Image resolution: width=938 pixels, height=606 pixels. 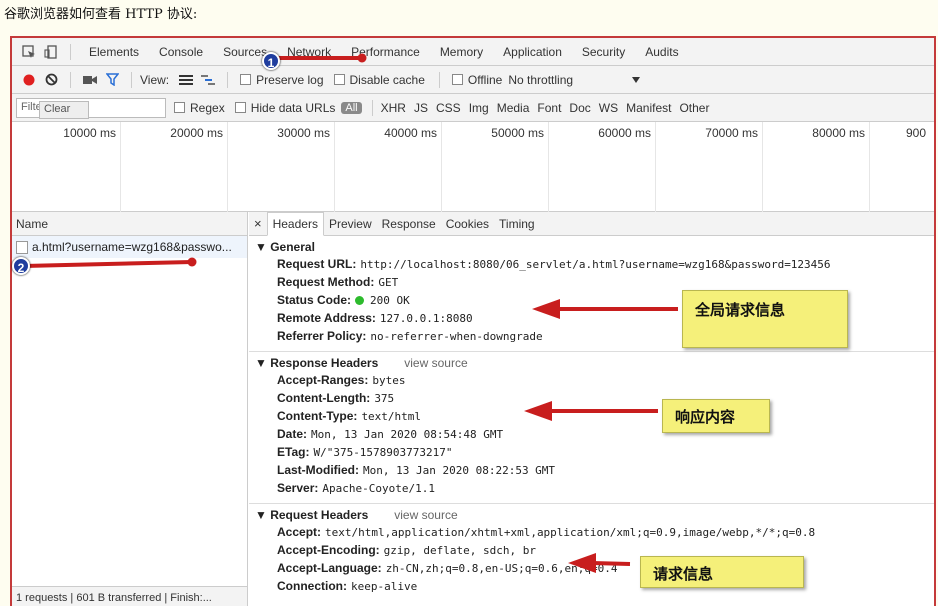 I want to click on tab-audits: Audits, so click(x=661, y=52).